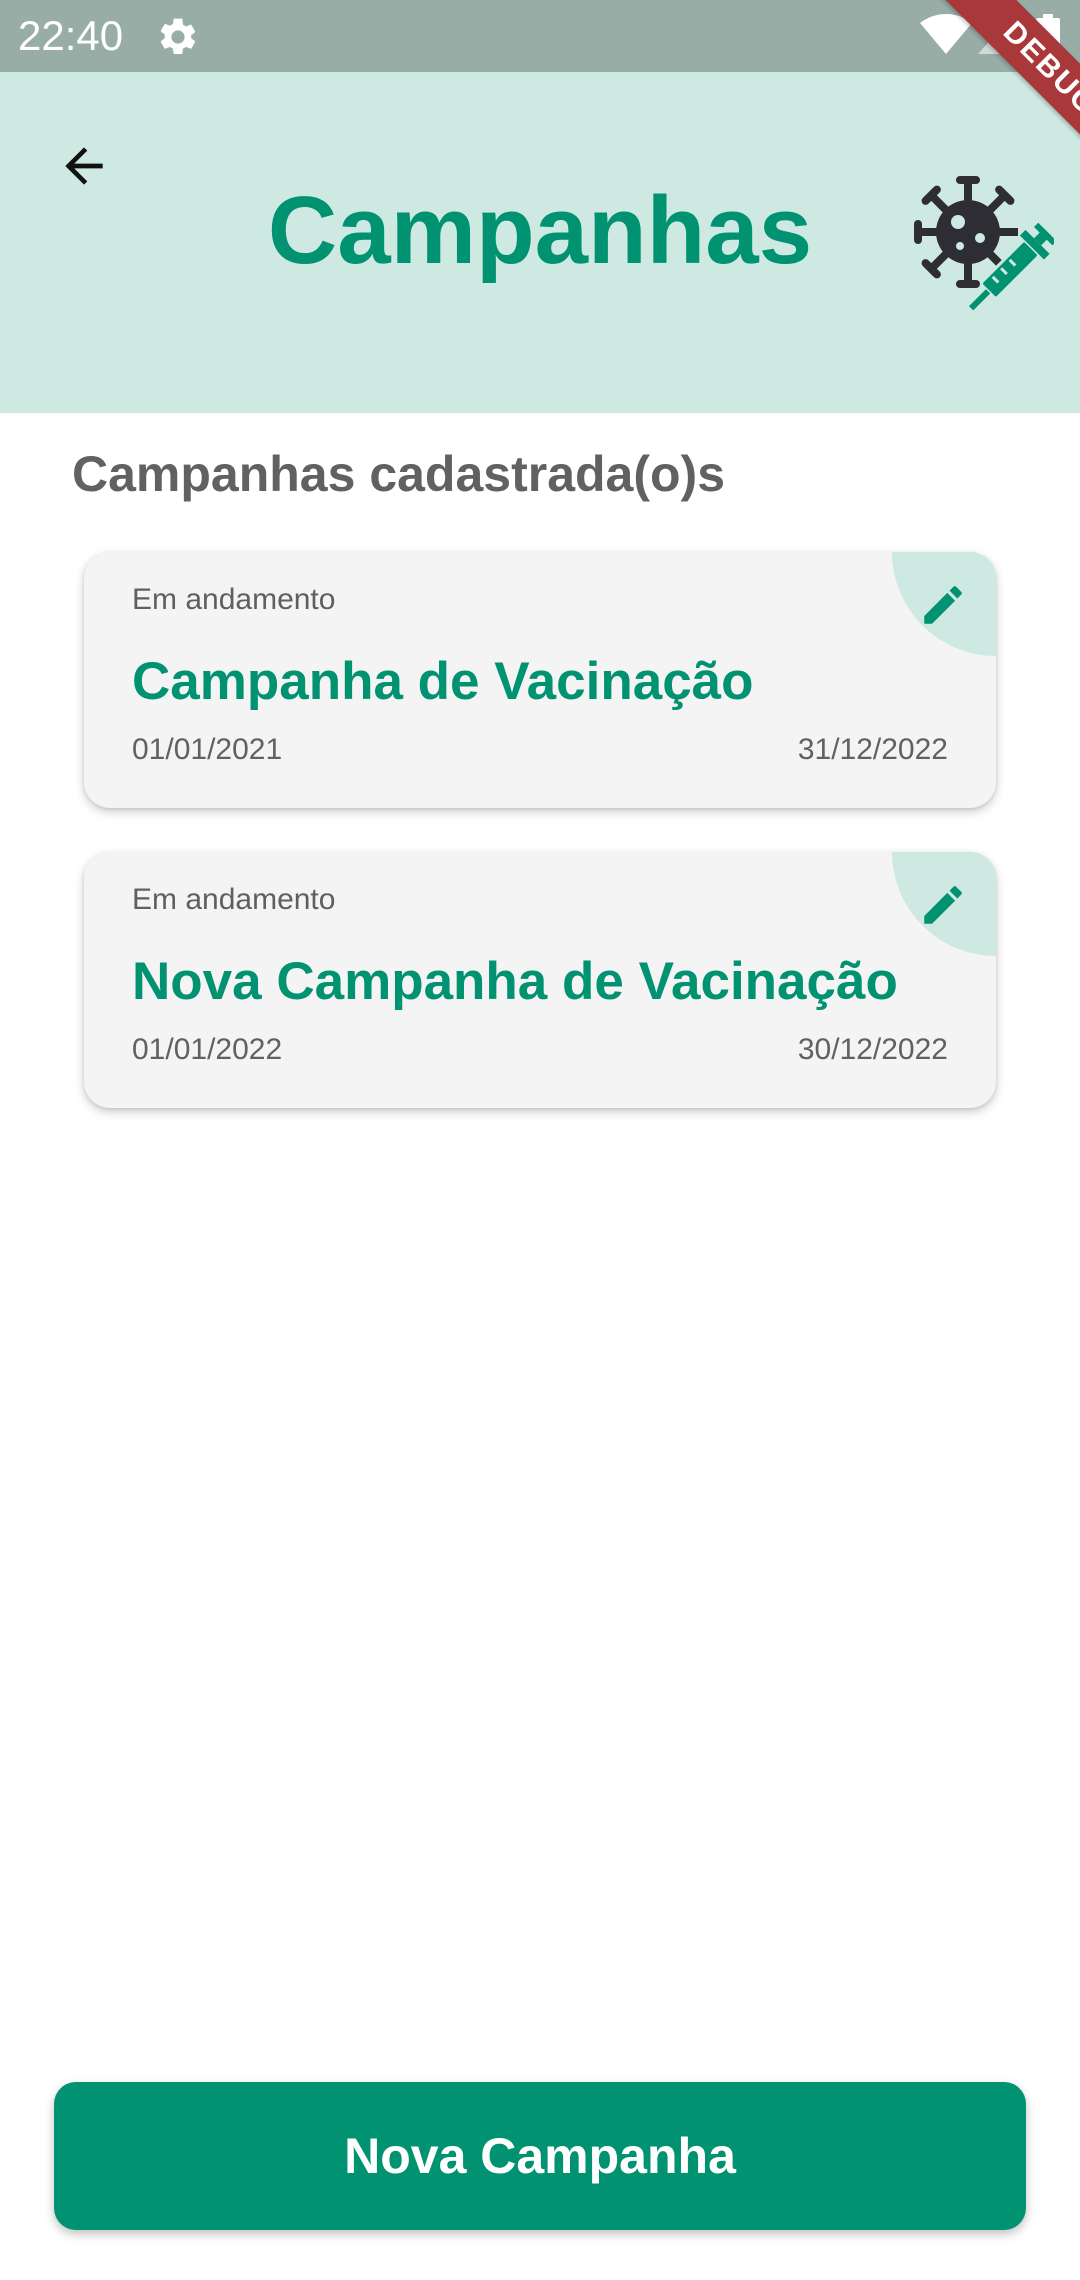  Describe the element at coordinates (178, 36) in the screenshot. I see `gear-icon` at that location.